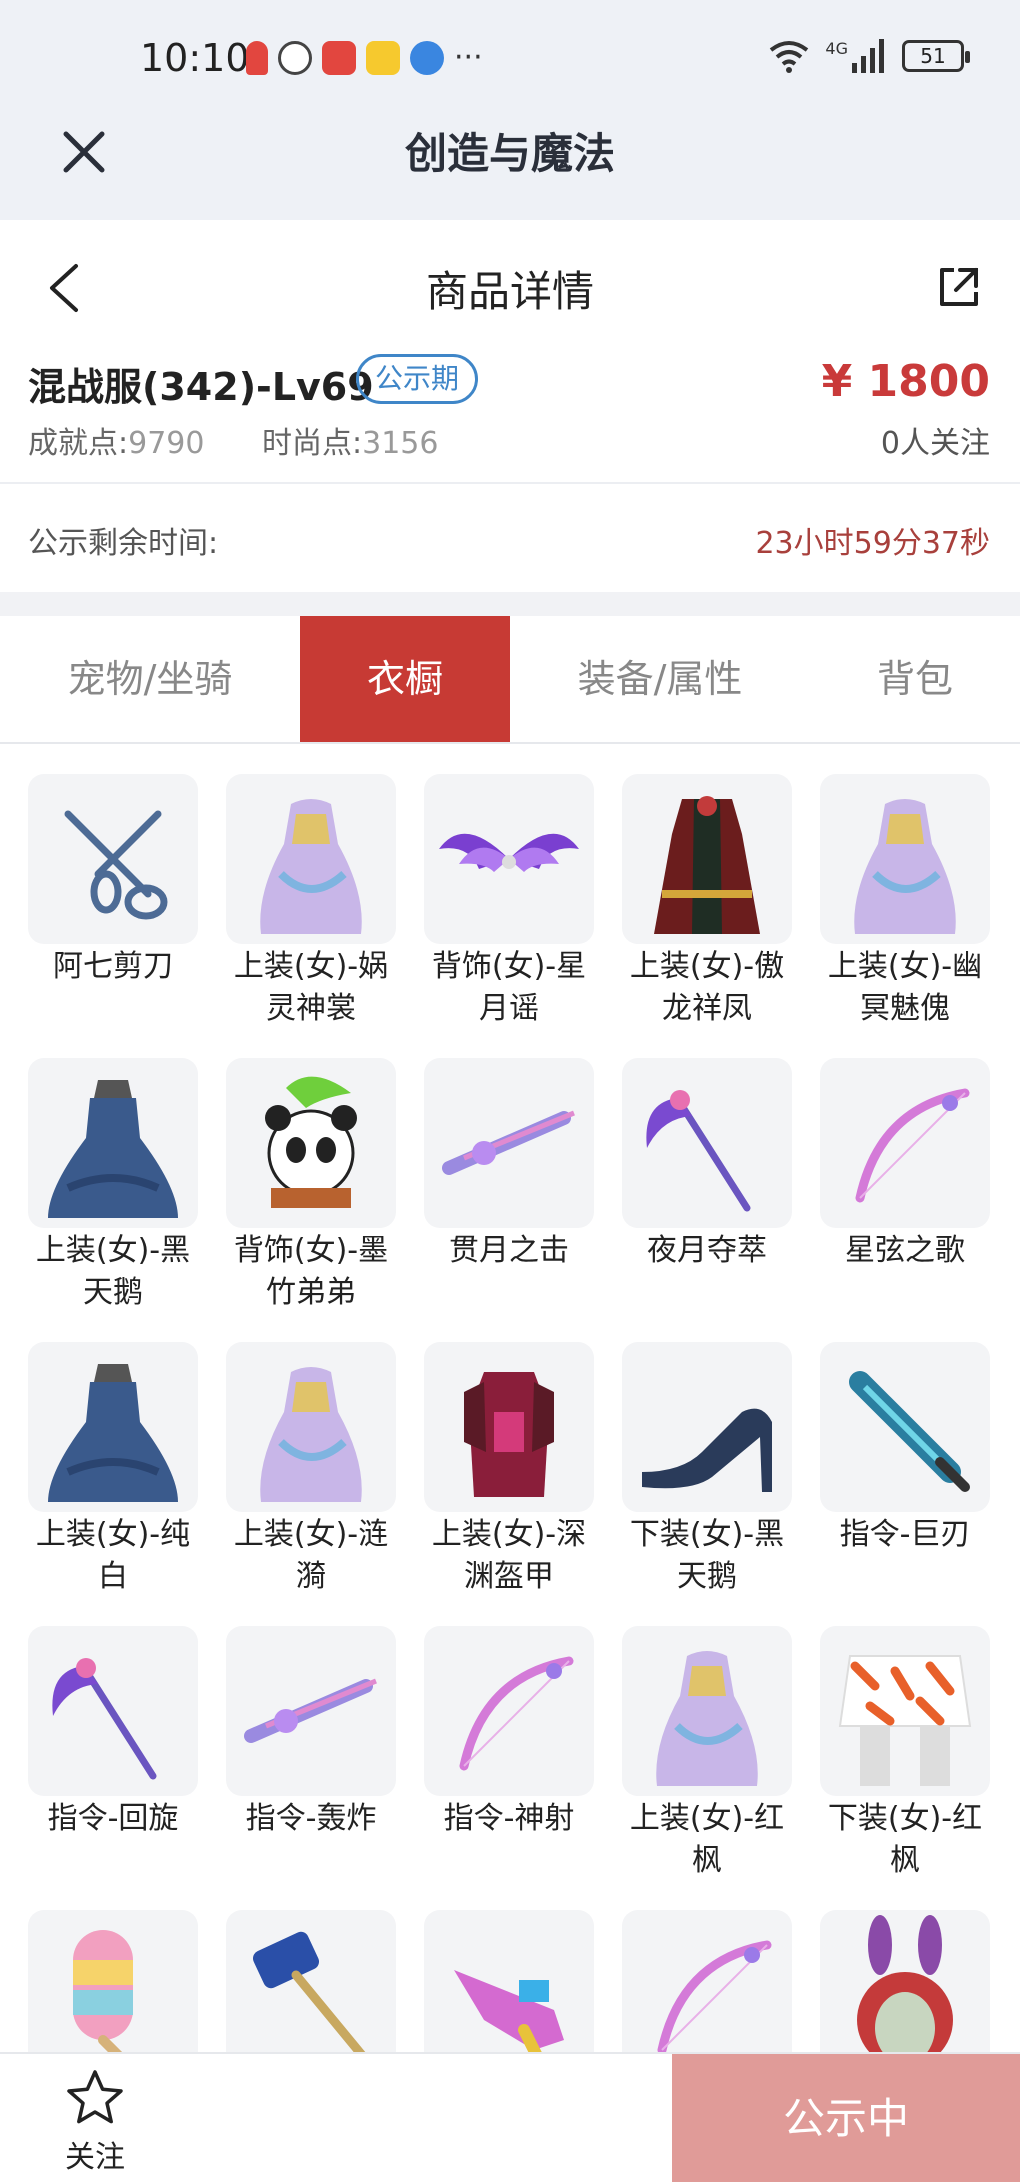 The width and height of the screenshot is (1020, 2182). I want to click on item-label-line2: 龙祥凤, so click(707, 1008).